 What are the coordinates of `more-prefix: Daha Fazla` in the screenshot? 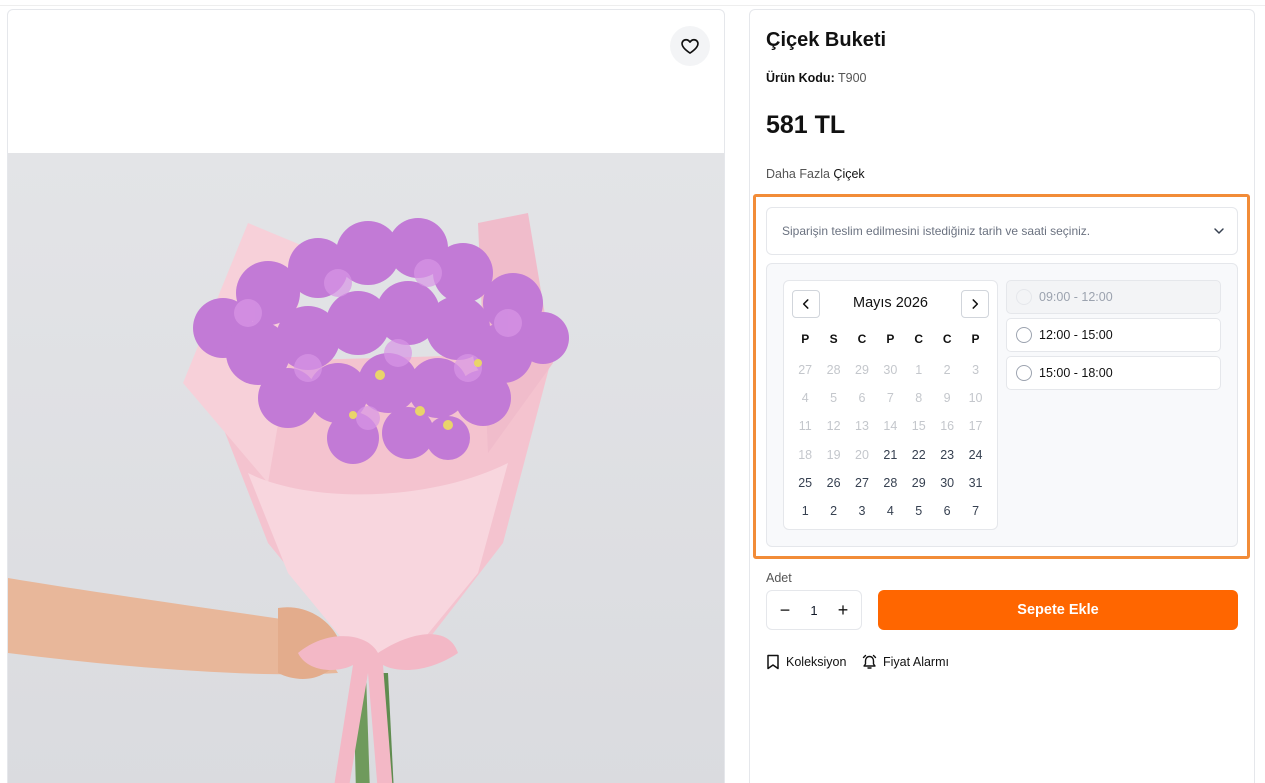 It's located at (798, 174).